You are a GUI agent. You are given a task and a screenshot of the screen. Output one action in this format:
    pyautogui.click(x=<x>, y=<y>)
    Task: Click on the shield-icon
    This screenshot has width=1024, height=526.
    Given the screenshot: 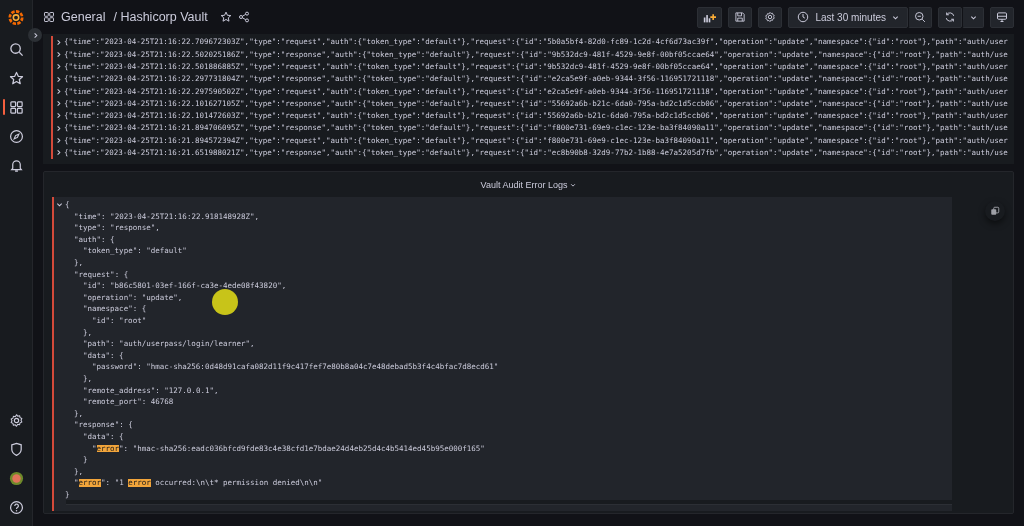 What is the action you would take?
    pyautogui.click(x=16, y=449)
    